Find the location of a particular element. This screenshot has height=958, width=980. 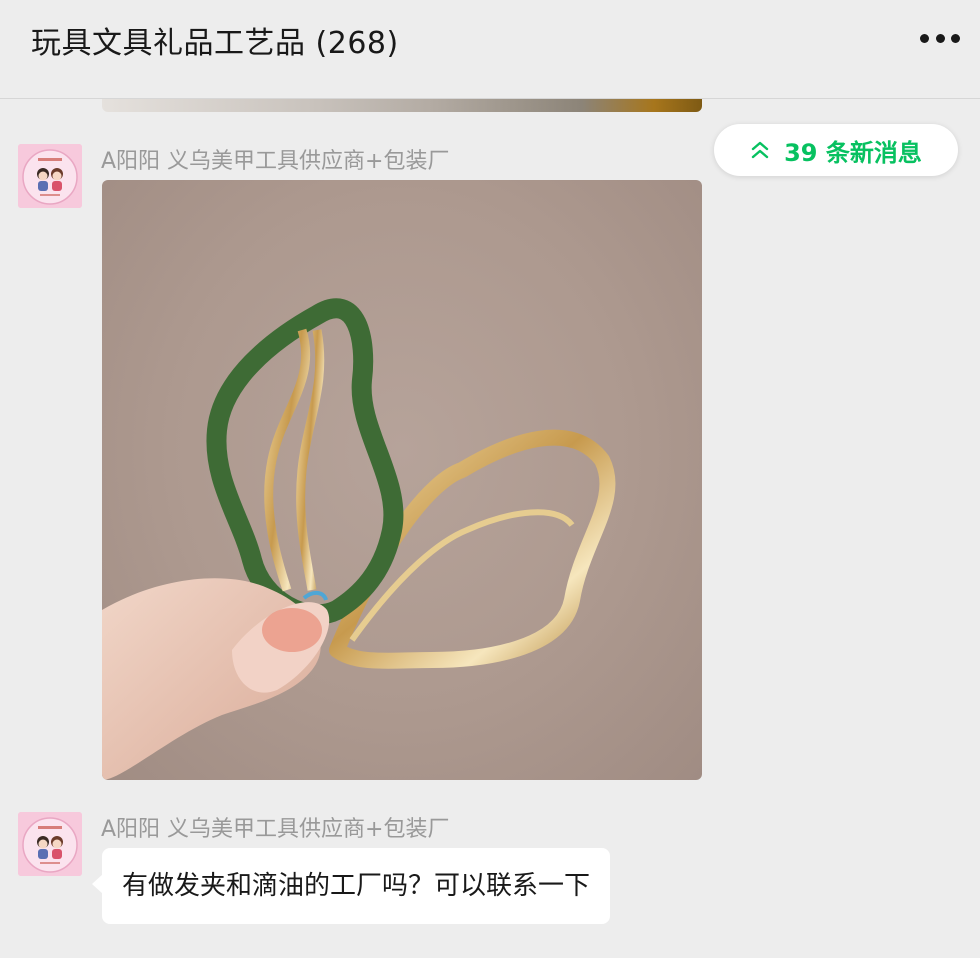

chat-header: 玩具文具礼品工艺品 (268) is located at coordinates (490, 49).